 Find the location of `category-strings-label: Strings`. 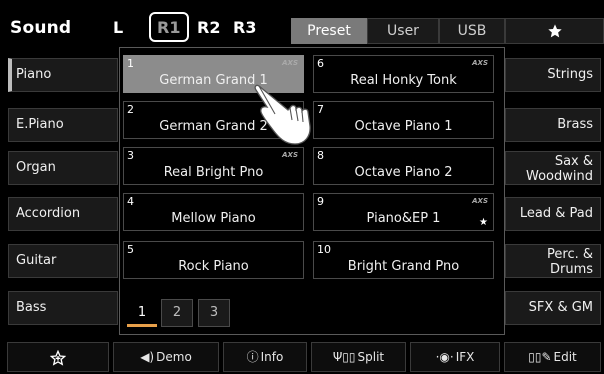

category-strings-label: Strings is located at coordinates (570, 74).